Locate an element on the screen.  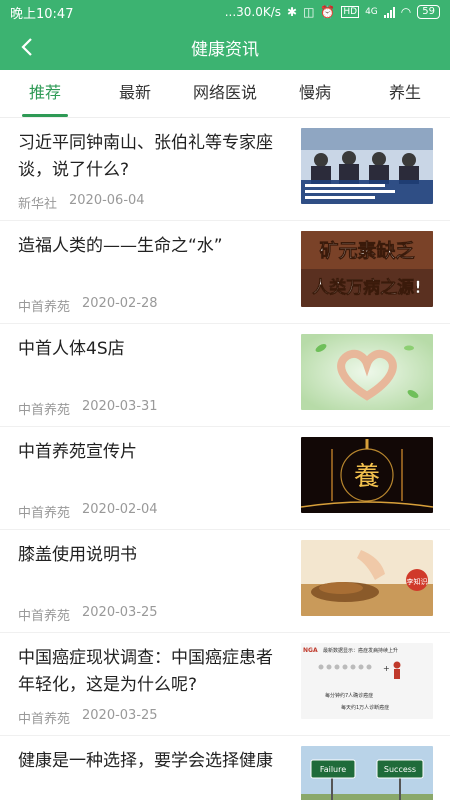
news-text: 造福人类的——生命之“水” 中首养苑 2020-02-28 is located at coordinates (150, 277).